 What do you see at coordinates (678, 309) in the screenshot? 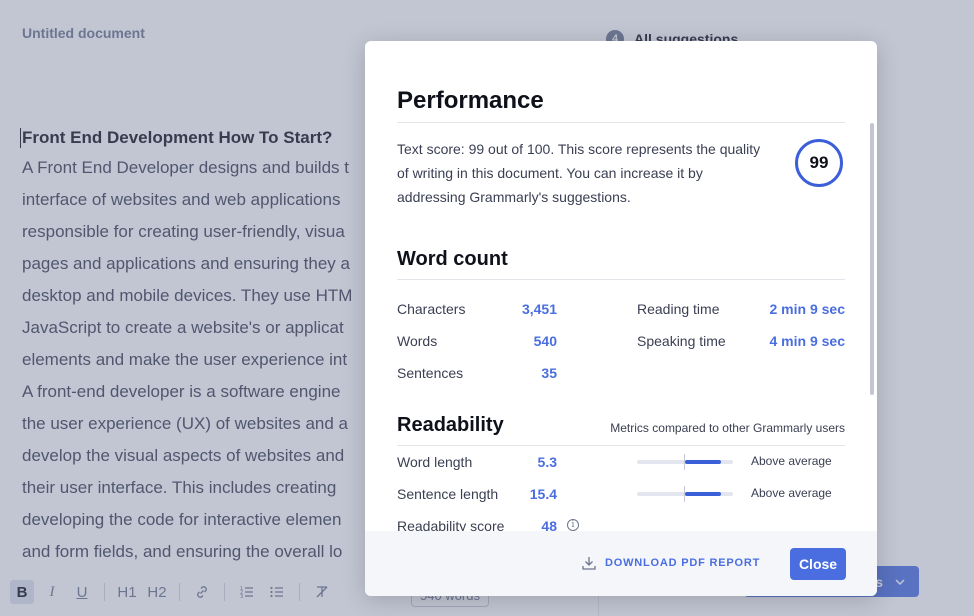
I see `reading-time-label: Reading time` at bounding box center [678, 309].